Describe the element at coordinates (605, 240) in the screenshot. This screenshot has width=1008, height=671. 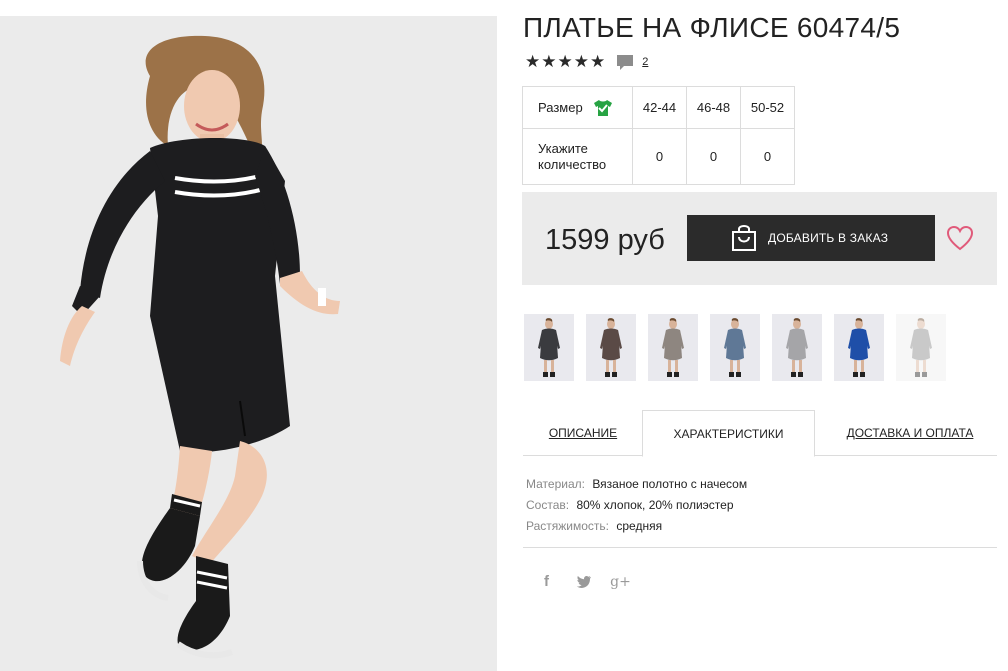
I see `product-price: 1599 руб` at that location.